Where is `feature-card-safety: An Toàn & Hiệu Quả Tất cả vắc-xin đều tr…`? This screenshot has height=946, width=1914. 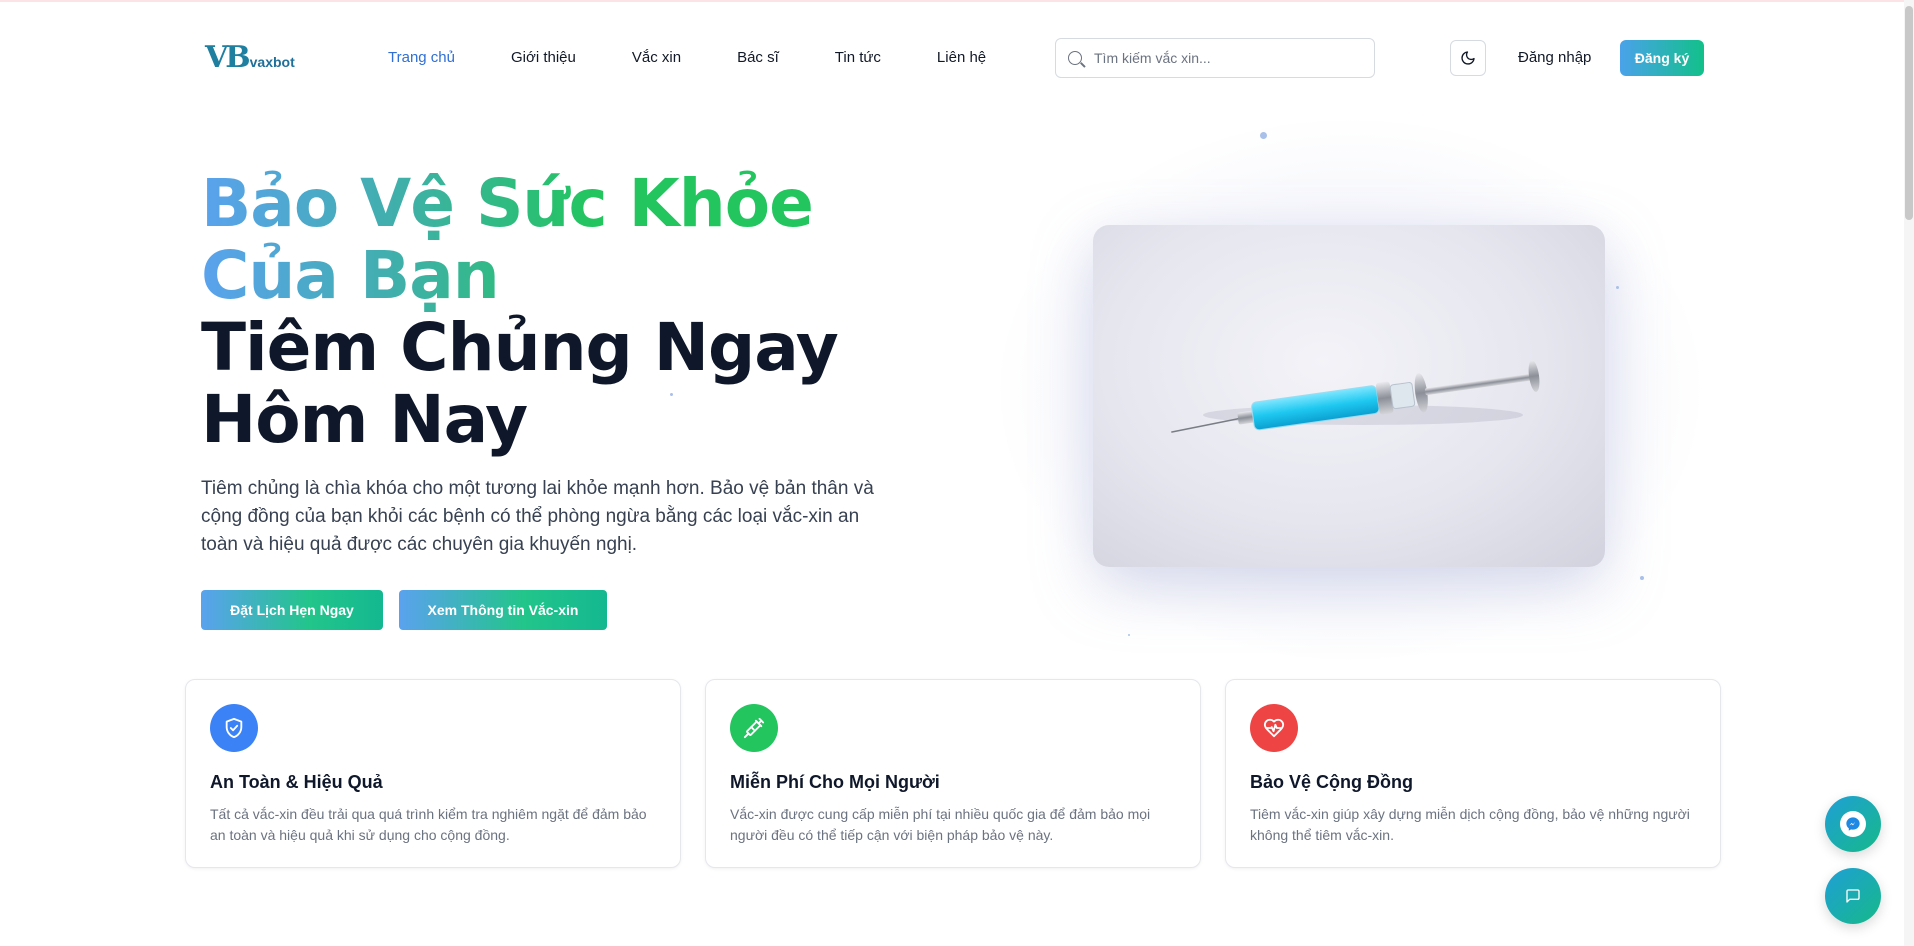 feature-card-safety: An Toàn & Hiệu Quả Tất cả vắc-xin đều tr… is located at coordinates (433, 773).